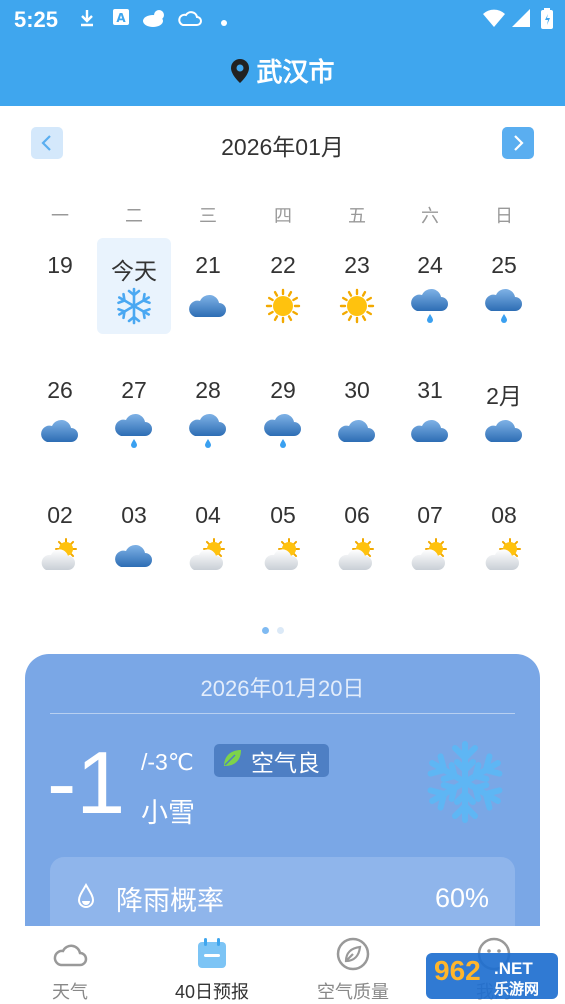 Image resolution: width=565 pixels, height=1004 pixels. I want to click on calendar-day: 05, so click(283, 536).